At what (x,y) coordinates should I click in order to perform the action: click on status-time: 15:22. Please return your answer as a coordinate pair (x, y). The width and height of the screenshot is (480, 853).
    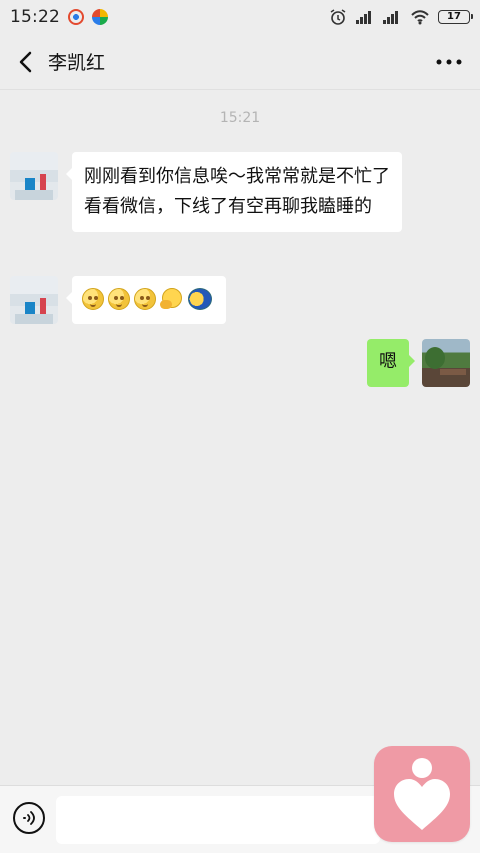
    Looking at the image, I should click on (35, 17).